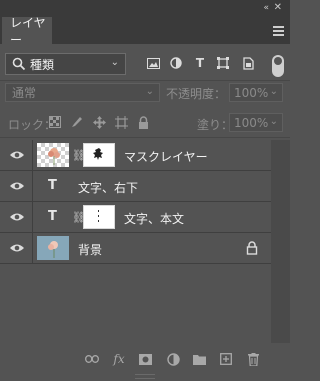  What do you see at coordinates (223, 63) in the screenshot?
I see `shape-filter-icon` at bounding box center [223, 63].